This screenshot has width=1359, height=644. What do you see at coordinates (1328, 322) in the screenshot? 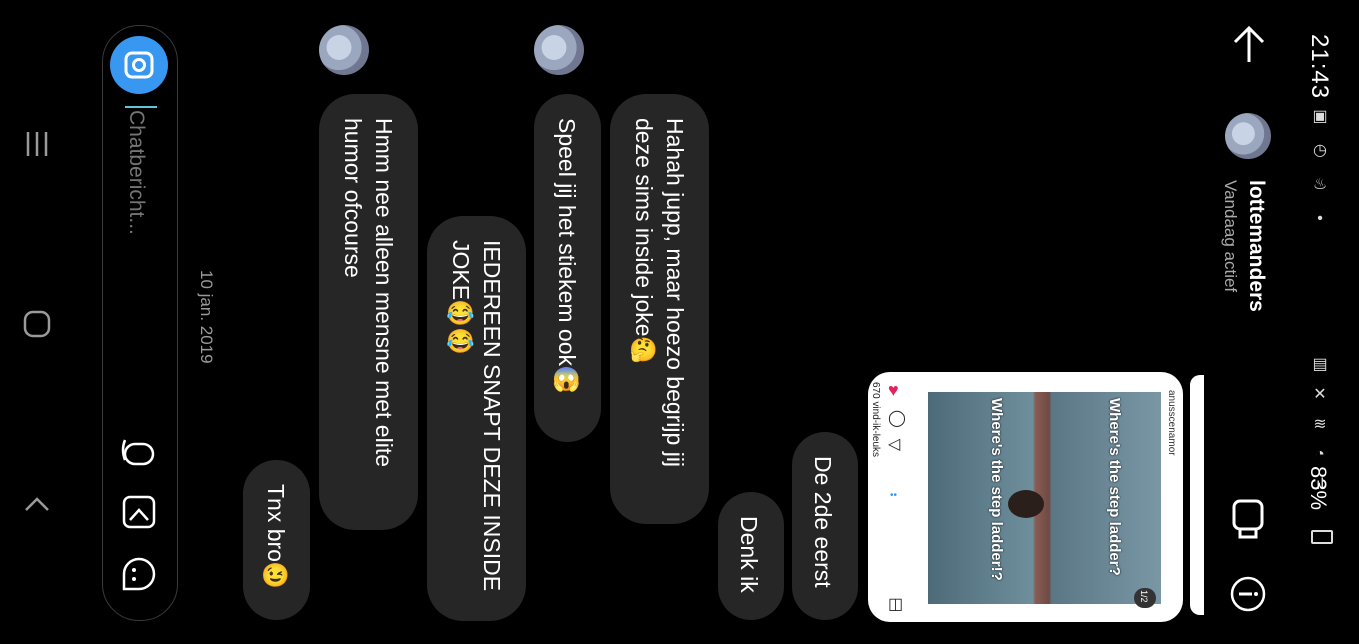
I see `status-bar: 21:43 ▣ ◷ ♨ • ▤ ✕ ≋ ◔ ıl 83%` at bounding box center [1328, 322].